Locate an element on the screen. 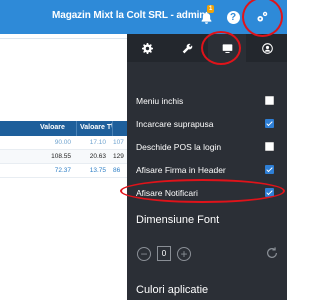 The image size is (320, 300). table-cell: 90.00 is located at coordinates (62, 142).